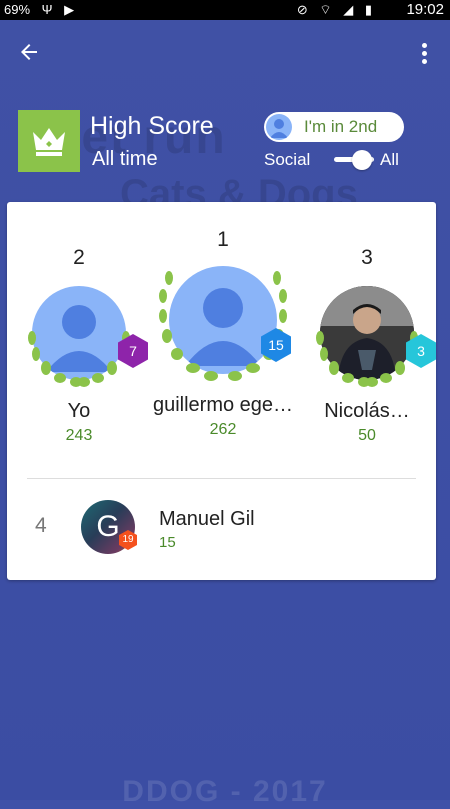 Image resolution: width=450 pixels, height=809 pixels. Describe the element at coordinates (125, 159) in the screenshot. I see `period-label: All time` at that location.